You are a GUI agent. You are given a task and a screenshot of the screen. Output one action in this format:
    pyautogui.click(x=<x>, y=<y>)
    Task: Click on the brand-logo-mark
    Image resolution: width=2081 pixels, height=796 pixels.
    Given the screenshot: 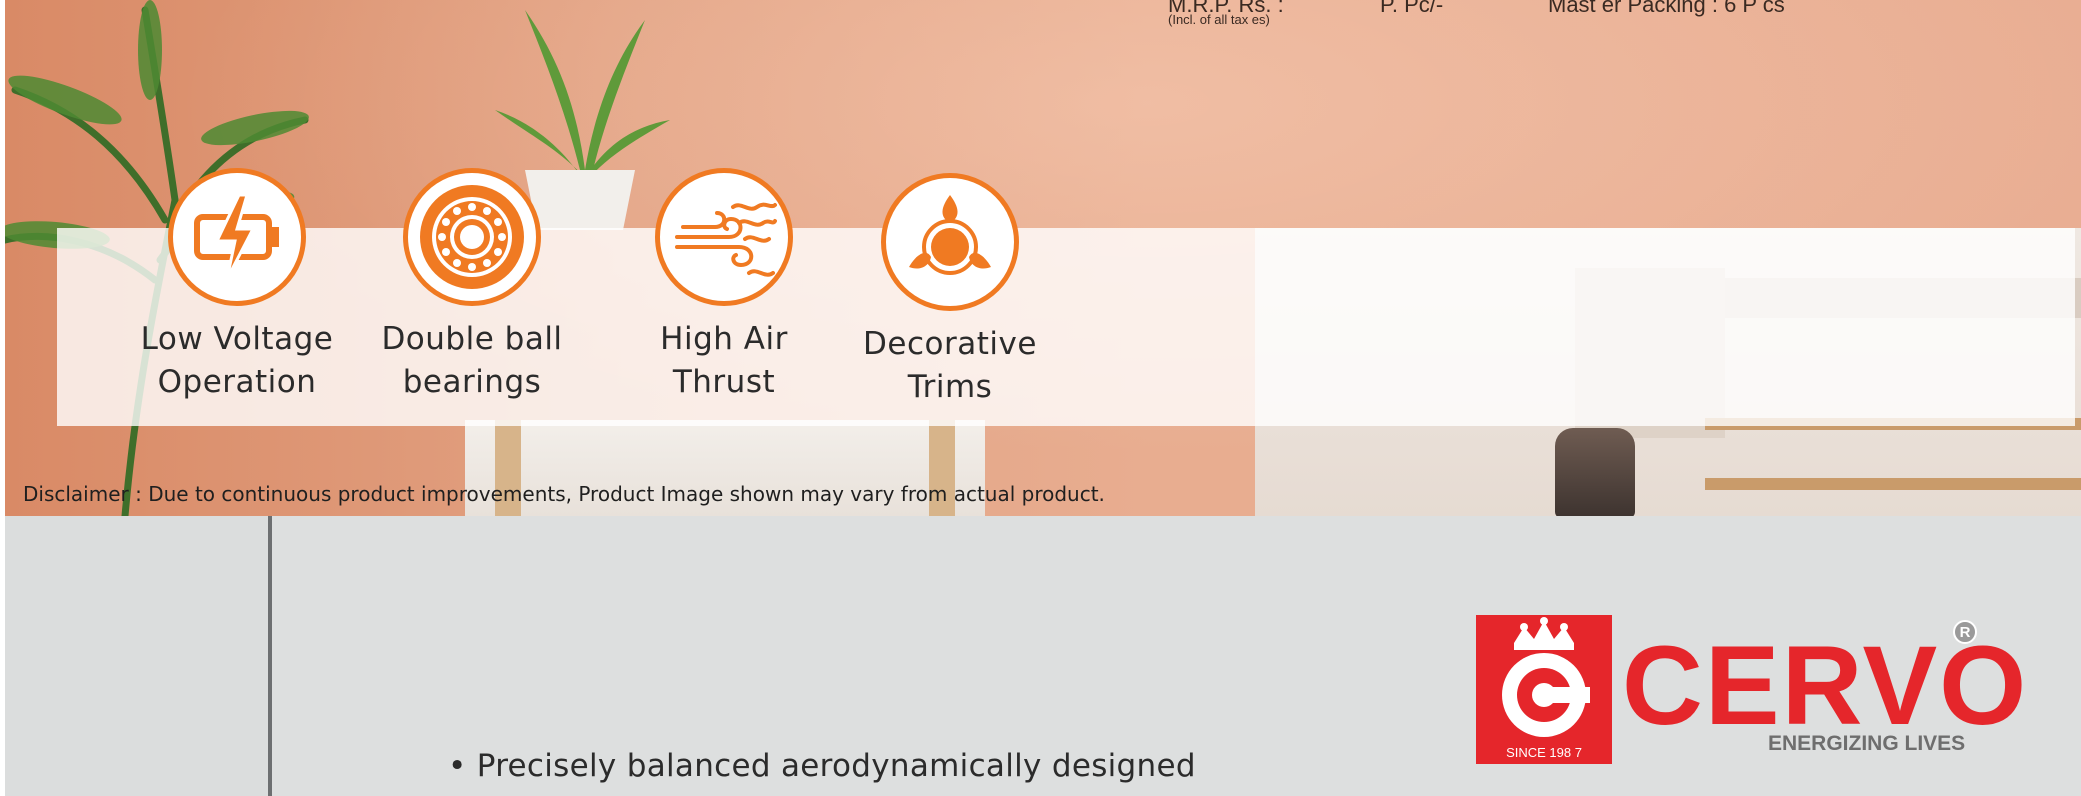 What is the action you would take?
    pyautogui.click(x=1544, y=689)
    